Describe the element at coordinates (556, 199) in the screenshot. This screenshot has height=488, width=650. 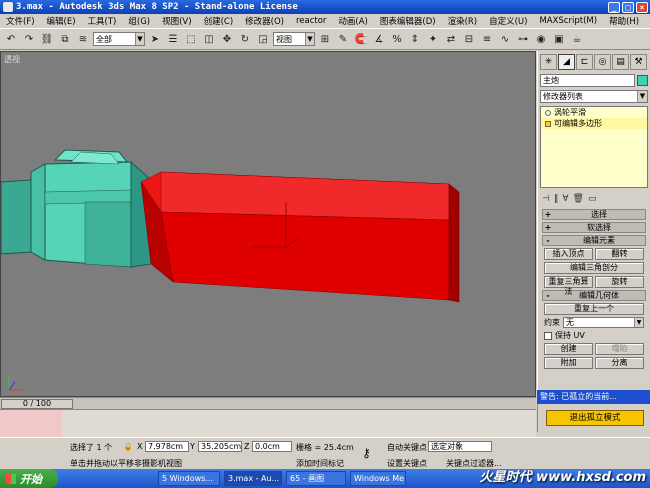
I see `show-end-result-icon: ‖` at that location.